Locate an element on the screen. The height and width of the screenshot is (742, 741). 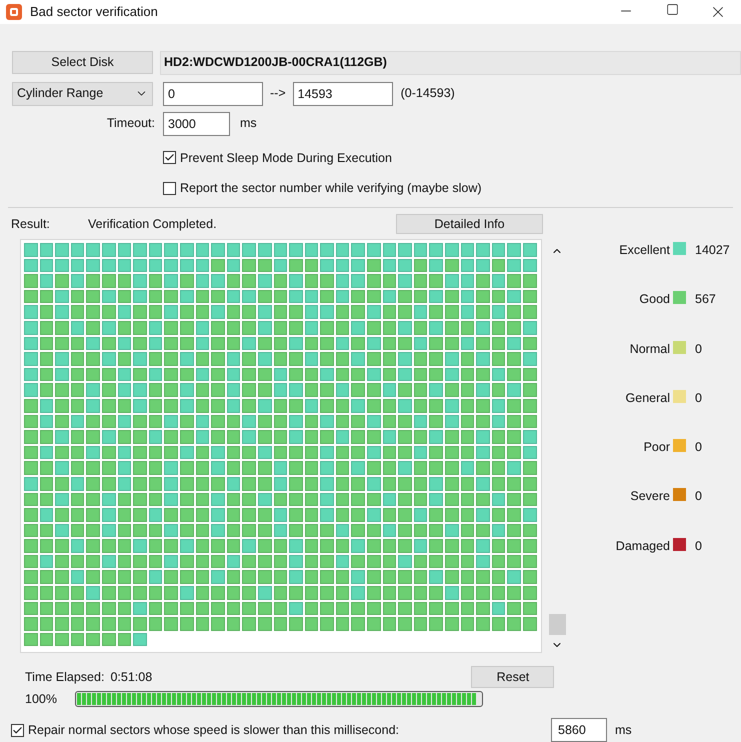
range-end-field: 14593 is located at coordinates (342, 94).